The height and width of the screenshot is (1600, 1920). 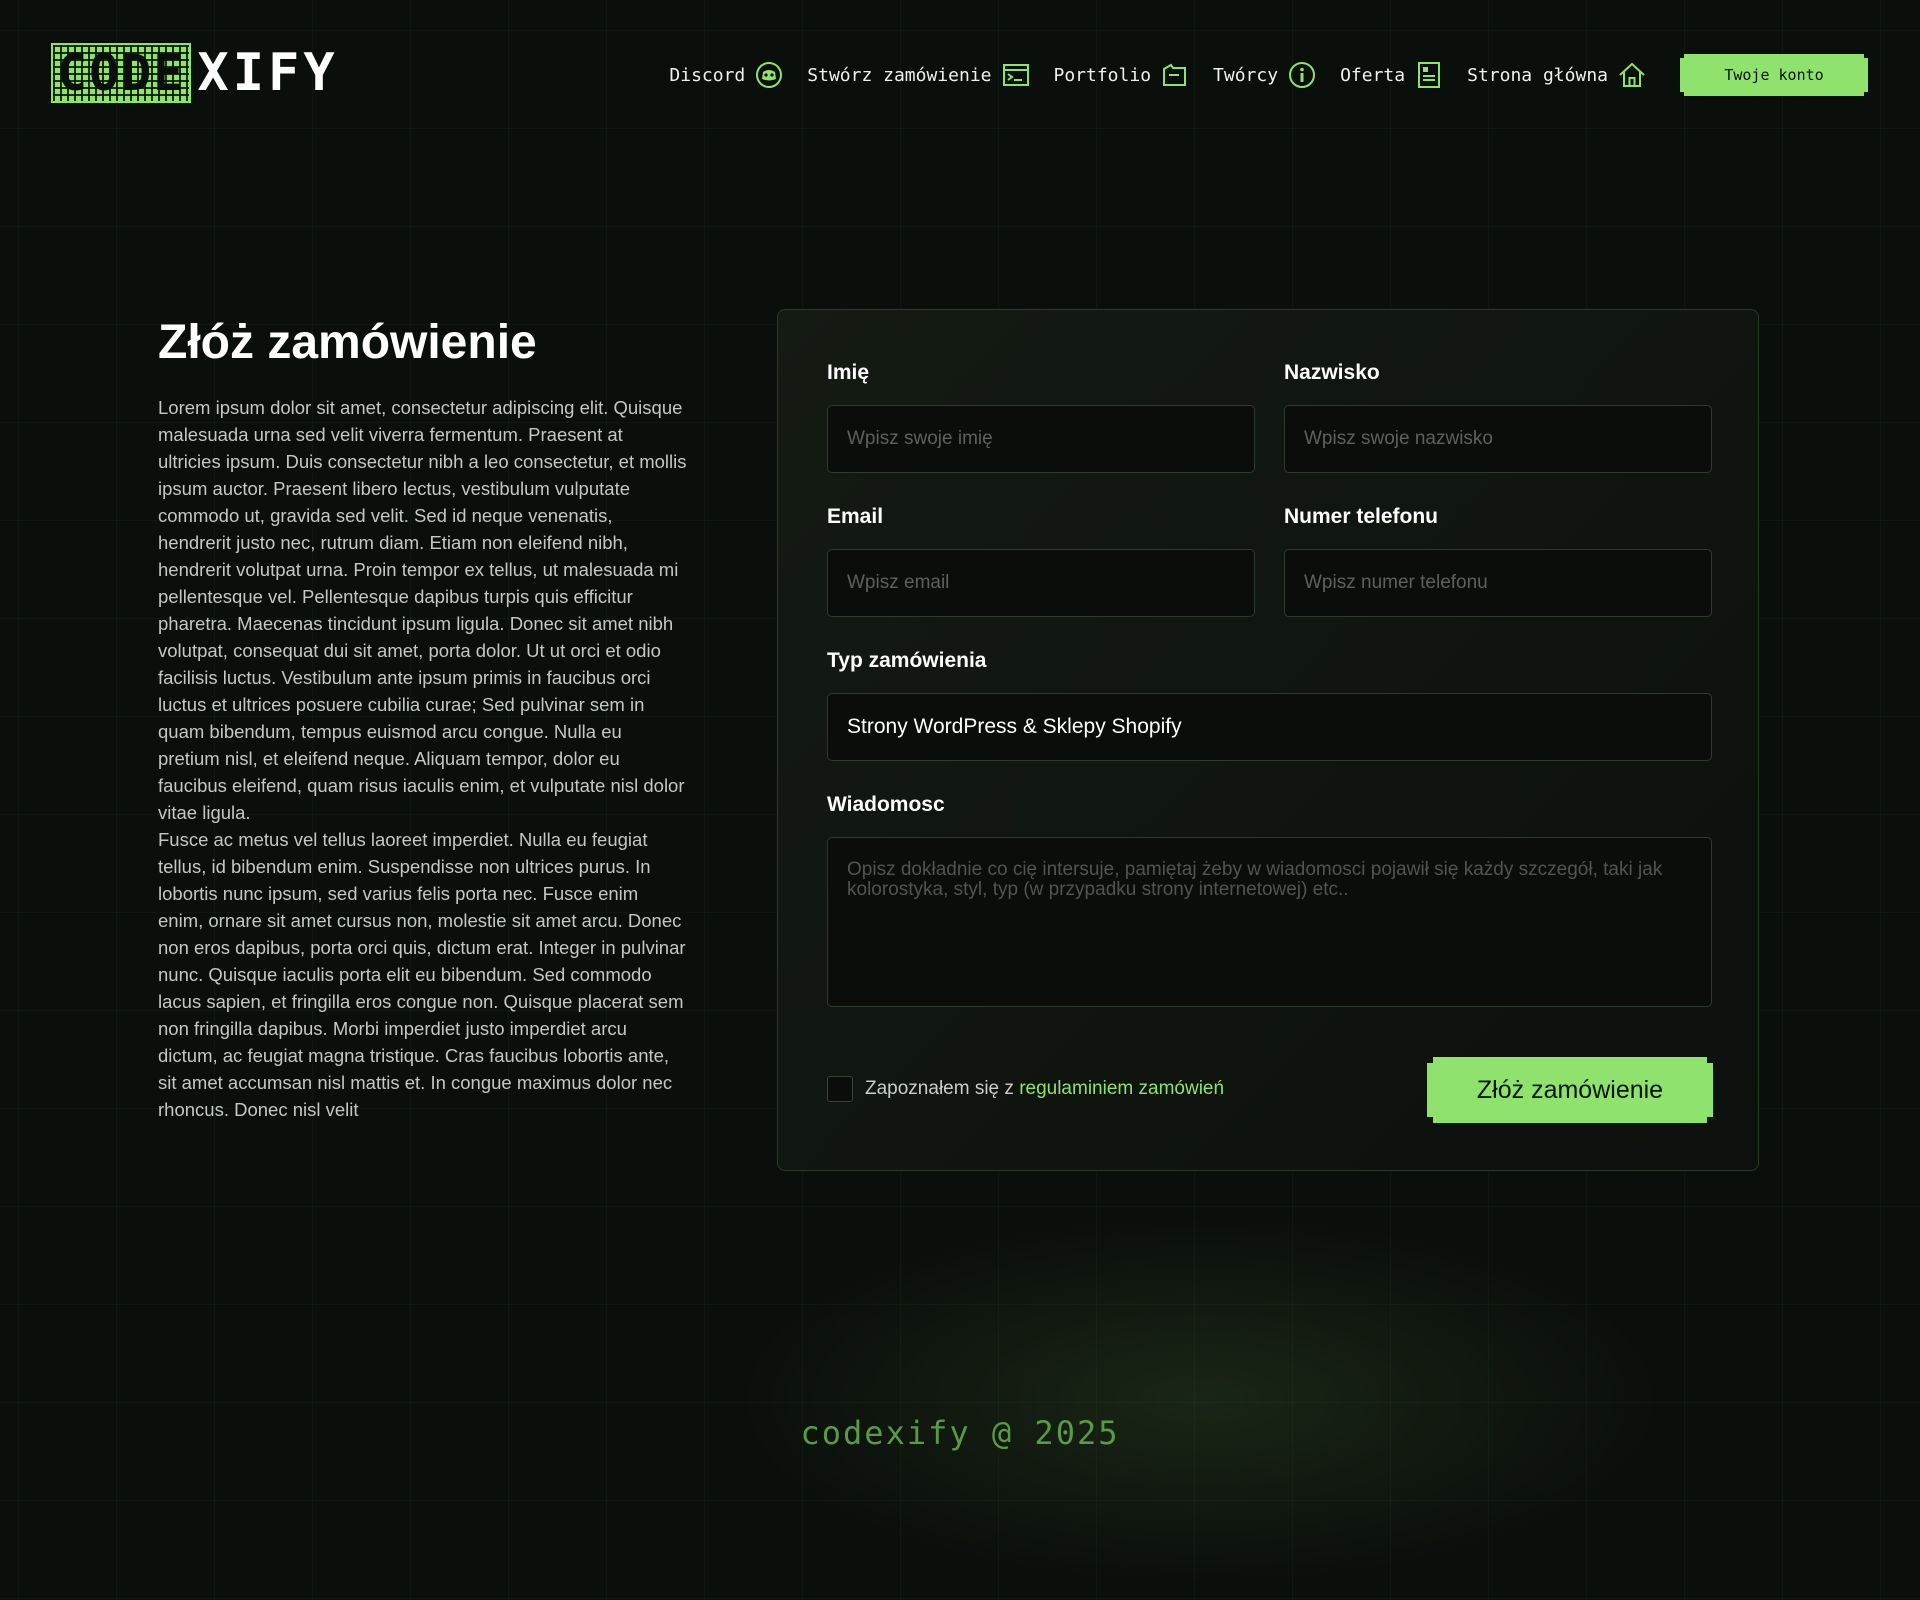 What do you see at coordinates (1570, 1090) in the screenshot?
I see `submit-order-button: Złóż zamówienie` at bounding box center [1570, 1090].